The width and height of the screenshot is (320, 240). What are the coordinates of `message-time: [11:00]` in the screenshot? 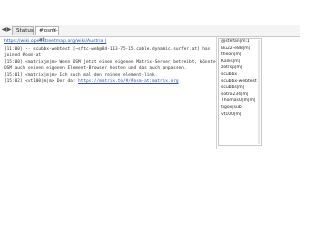 It's located at (13, 49).